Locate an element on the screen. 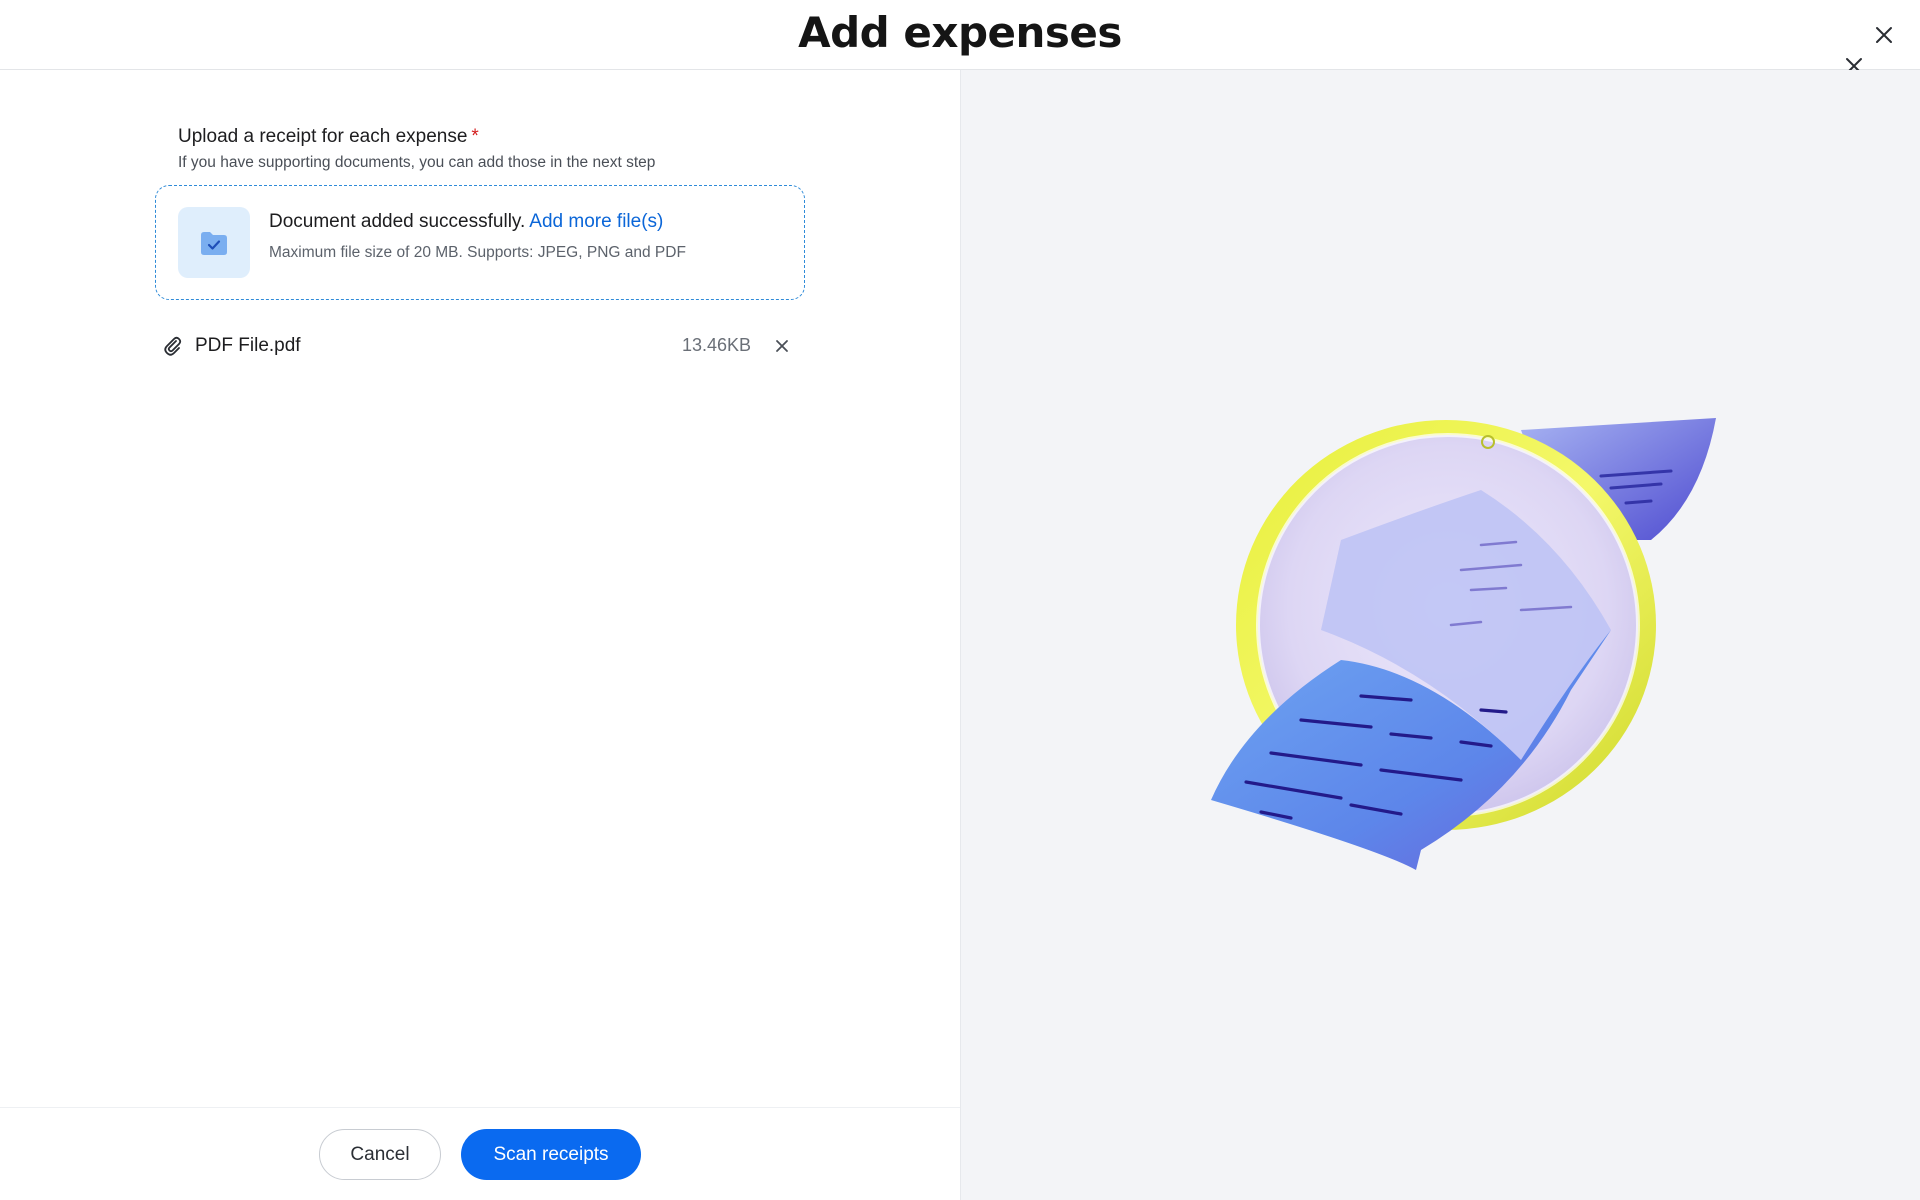 The width and height of the screenshot is (1920, 1200). paperclip-icon is located at coordinates (173, 348).